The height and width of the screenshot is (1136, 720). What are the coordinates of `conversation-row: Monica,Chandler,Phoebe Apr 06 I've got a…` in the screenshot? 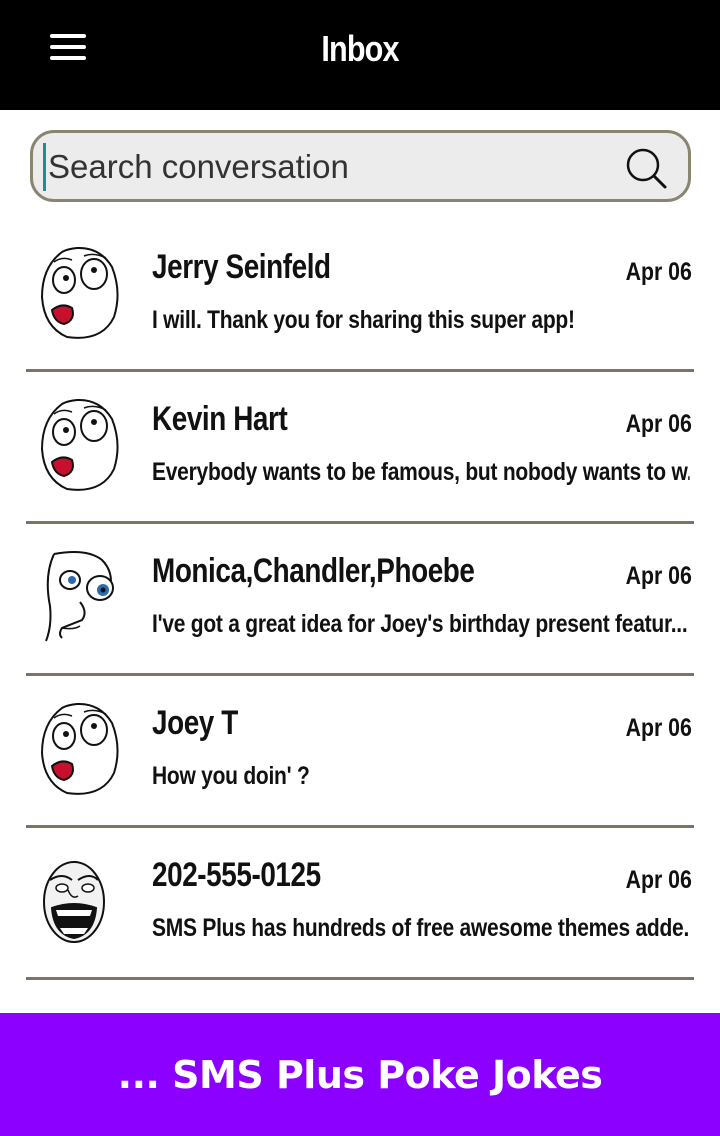 It's located at (360, 600).